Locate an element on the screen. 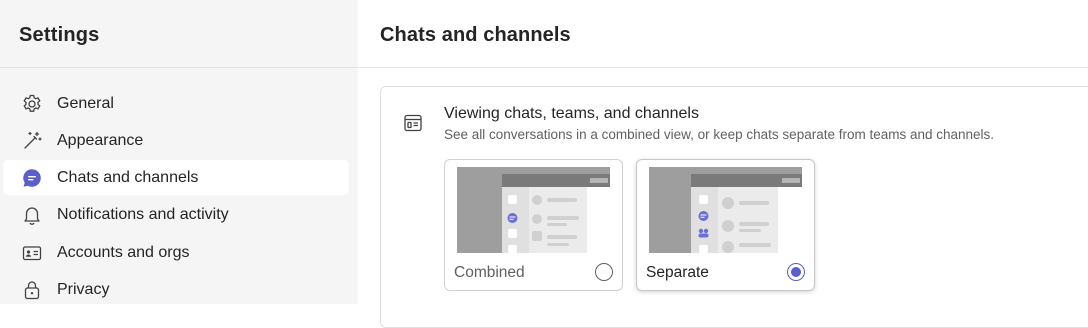 The width and height of the screenshot is (1088, 328). option-label: Combined is located at coordinates (489, 272).